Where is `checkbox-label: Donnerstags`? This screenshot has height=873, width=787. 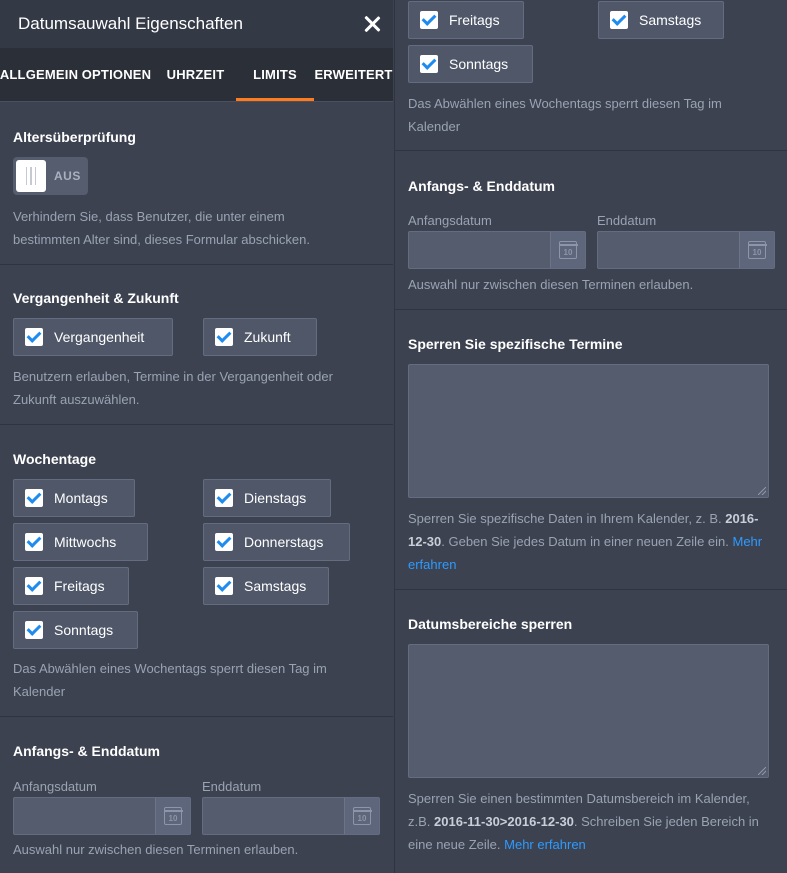 checkbox-label: Donnerstags is located at coordinates (284, 542).